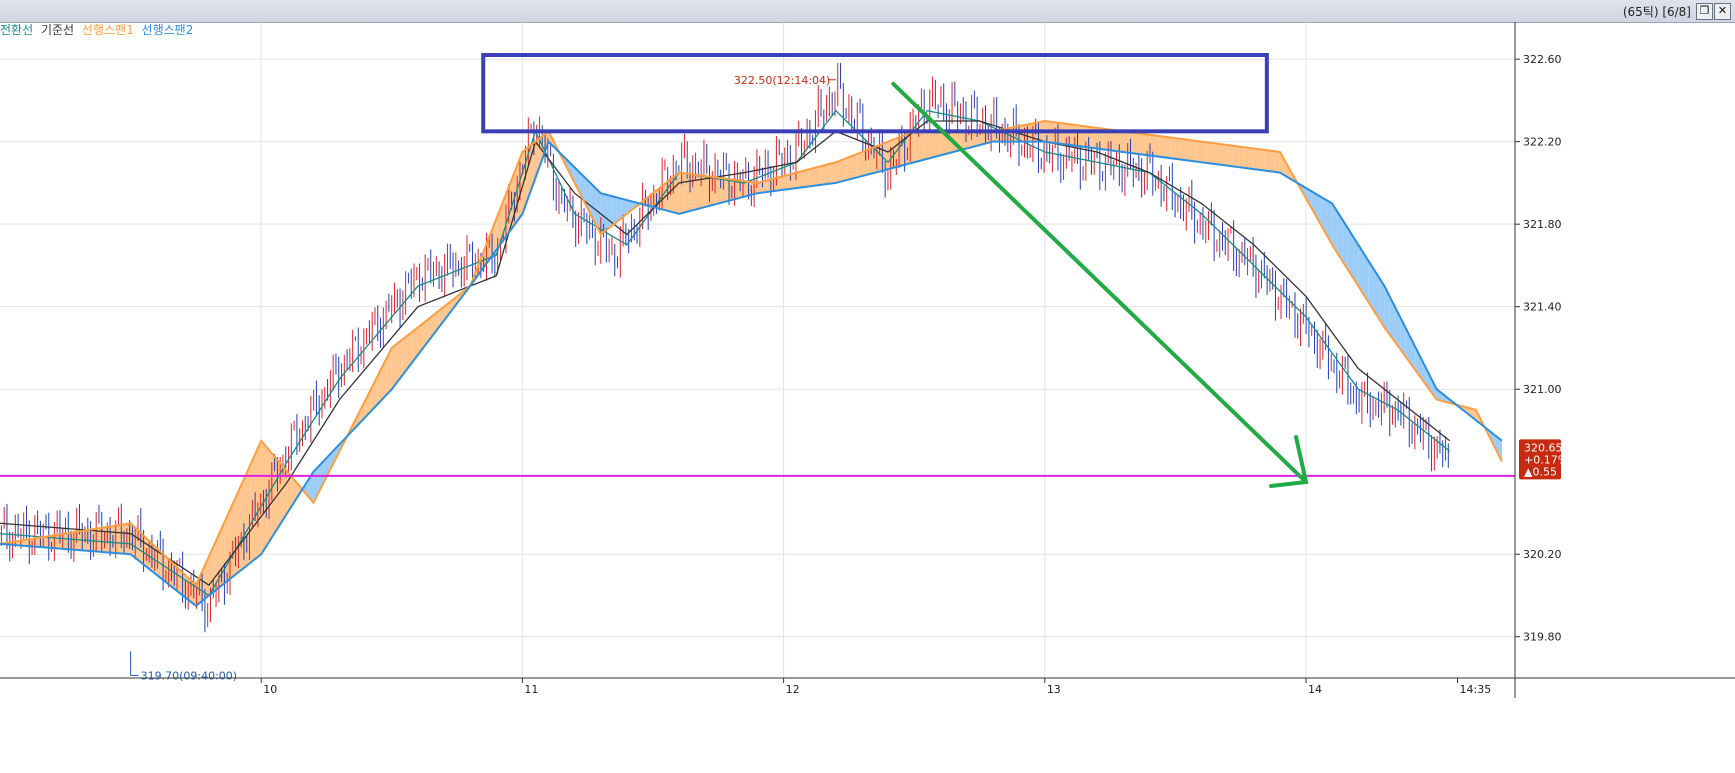  Describe the element at coordinates (134, 663) in the screenshot. I see `low-pointer` at that location.